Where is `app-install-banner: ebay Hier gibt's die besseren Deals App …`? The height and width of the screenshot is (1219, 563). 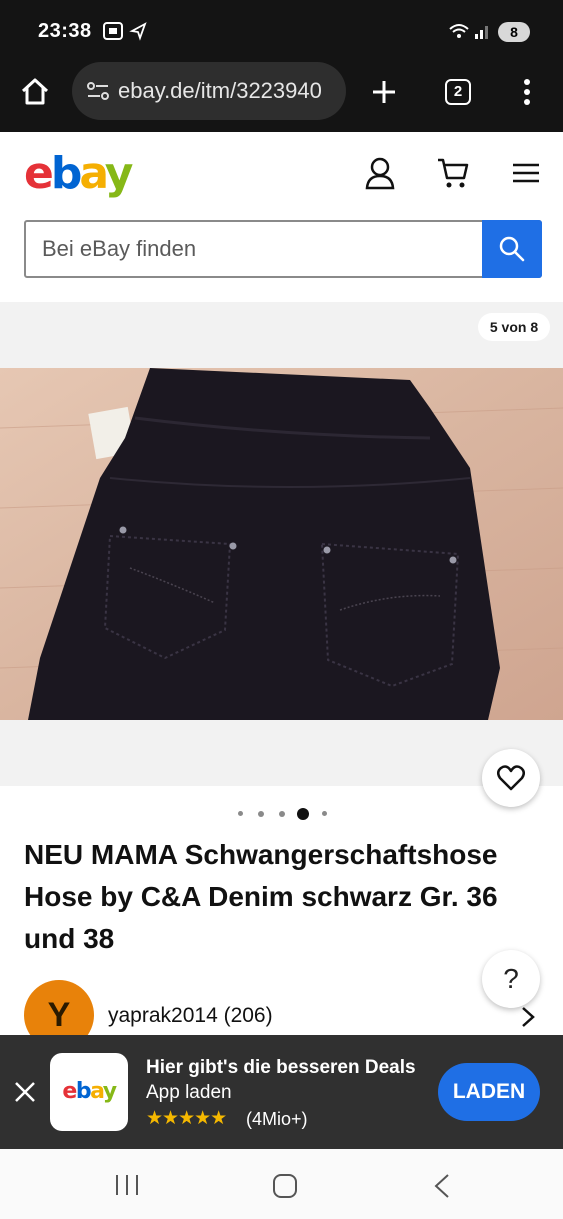 app-install-banner: ebay Hier gibt's die besseren Deals App … is located at coordinates (281, 1092).